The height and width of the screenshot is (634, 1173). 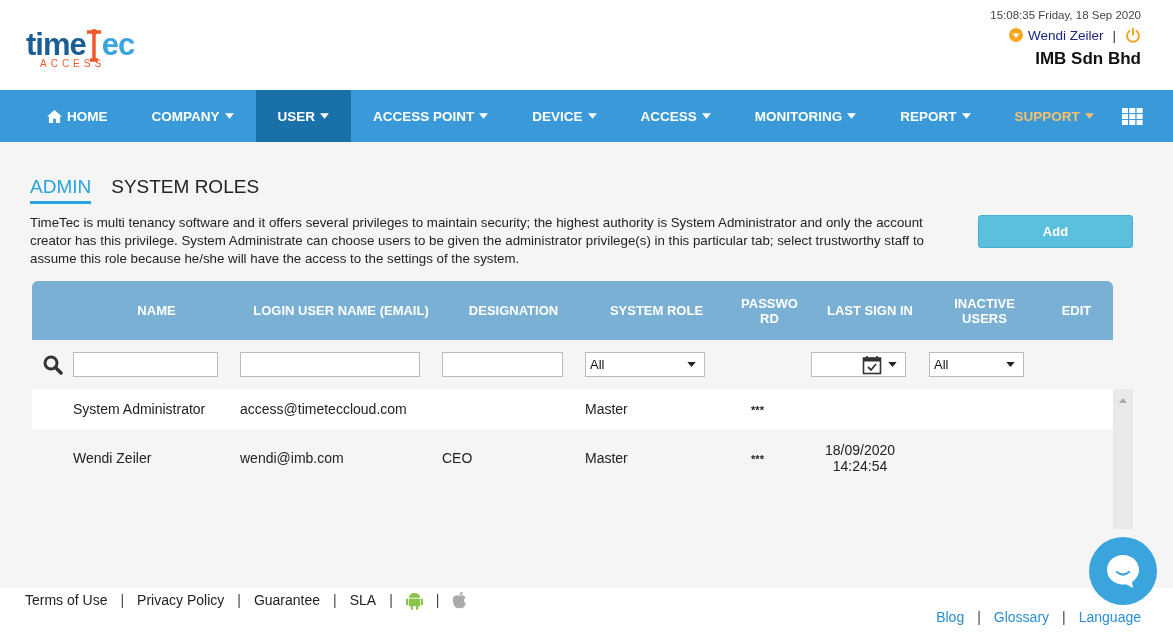 I want to click on nav-menu-item: COMPANY, so click(x=192, y=116).